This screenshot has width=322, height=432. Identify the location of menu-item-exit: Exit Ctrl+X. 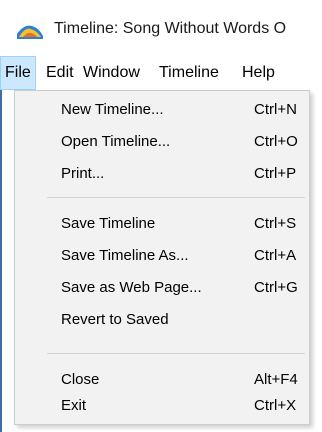
(162, 405).